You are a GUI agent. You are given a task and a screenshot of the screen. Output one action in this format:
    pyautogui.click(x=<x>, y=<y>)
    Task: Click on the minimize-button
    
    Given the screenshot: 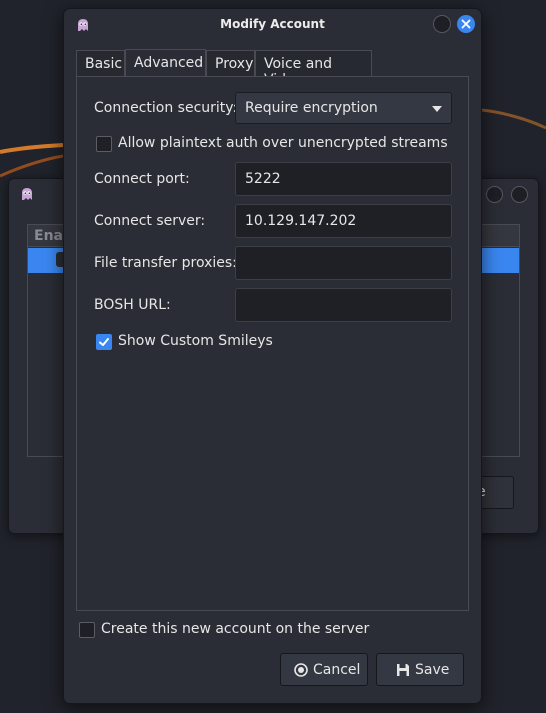 What is the action you would take?
    pyautogui.click(x=442, y=24)
    